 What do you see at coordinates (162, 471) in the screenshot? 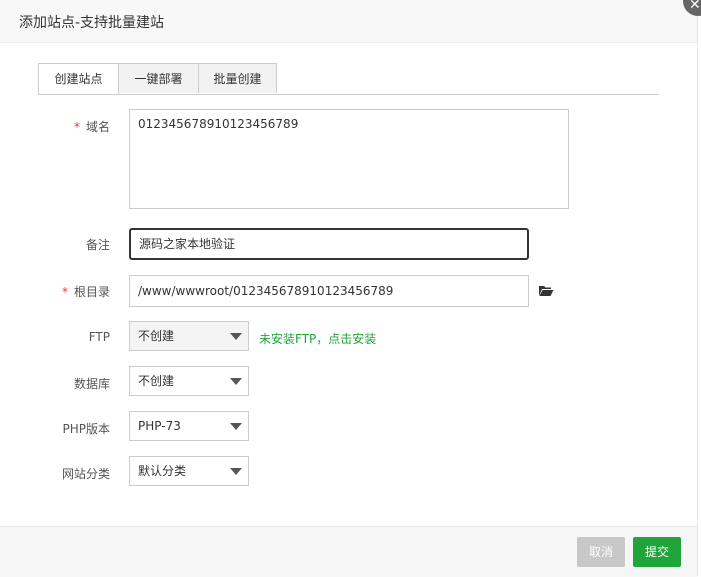
I see `site-category-value: 默认分类` at bounding box center [162, 471].